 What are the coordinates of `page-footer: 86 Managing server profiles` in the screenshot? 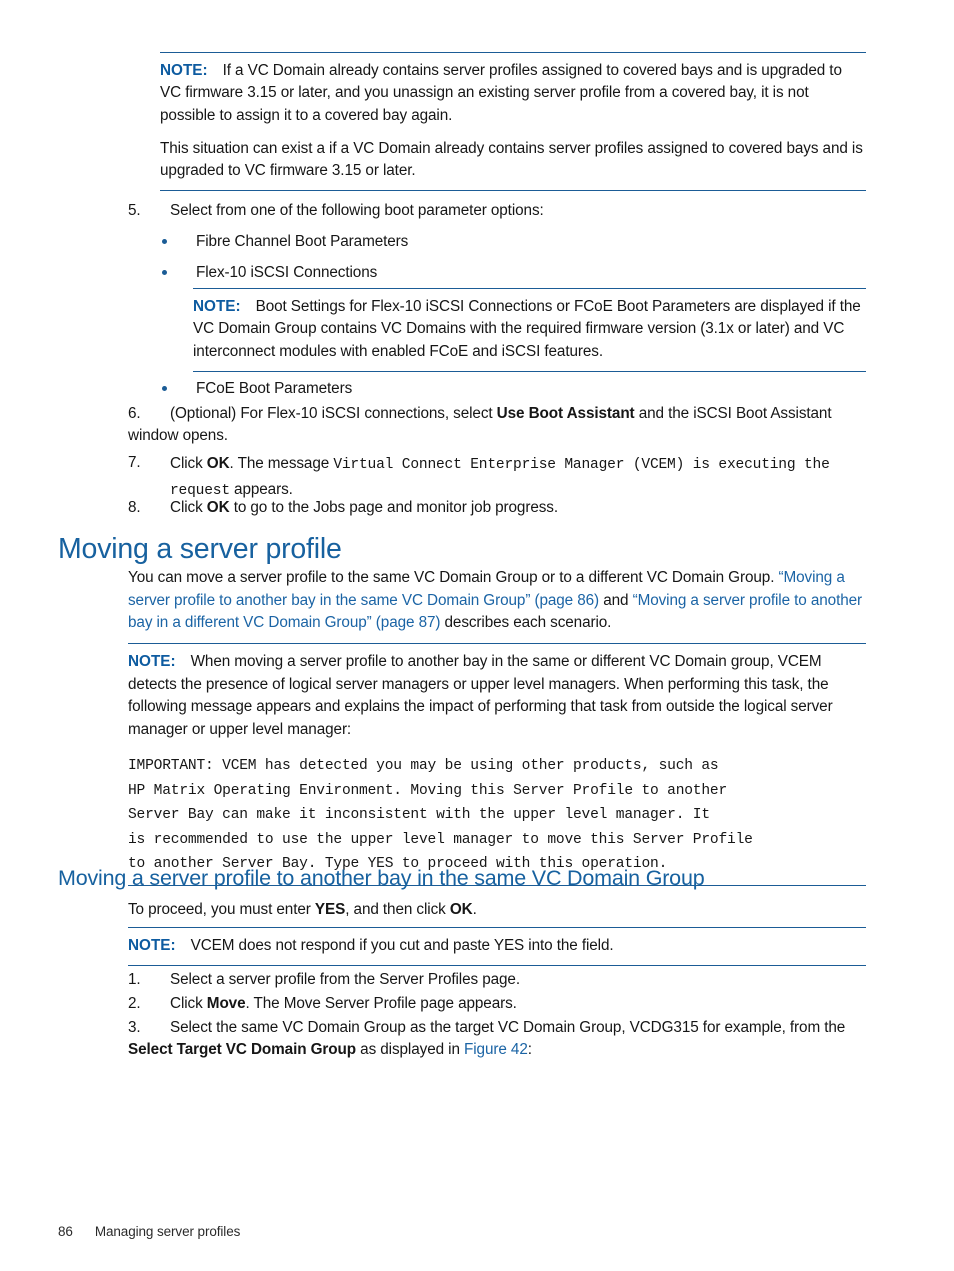 It's located at (149, 1231).